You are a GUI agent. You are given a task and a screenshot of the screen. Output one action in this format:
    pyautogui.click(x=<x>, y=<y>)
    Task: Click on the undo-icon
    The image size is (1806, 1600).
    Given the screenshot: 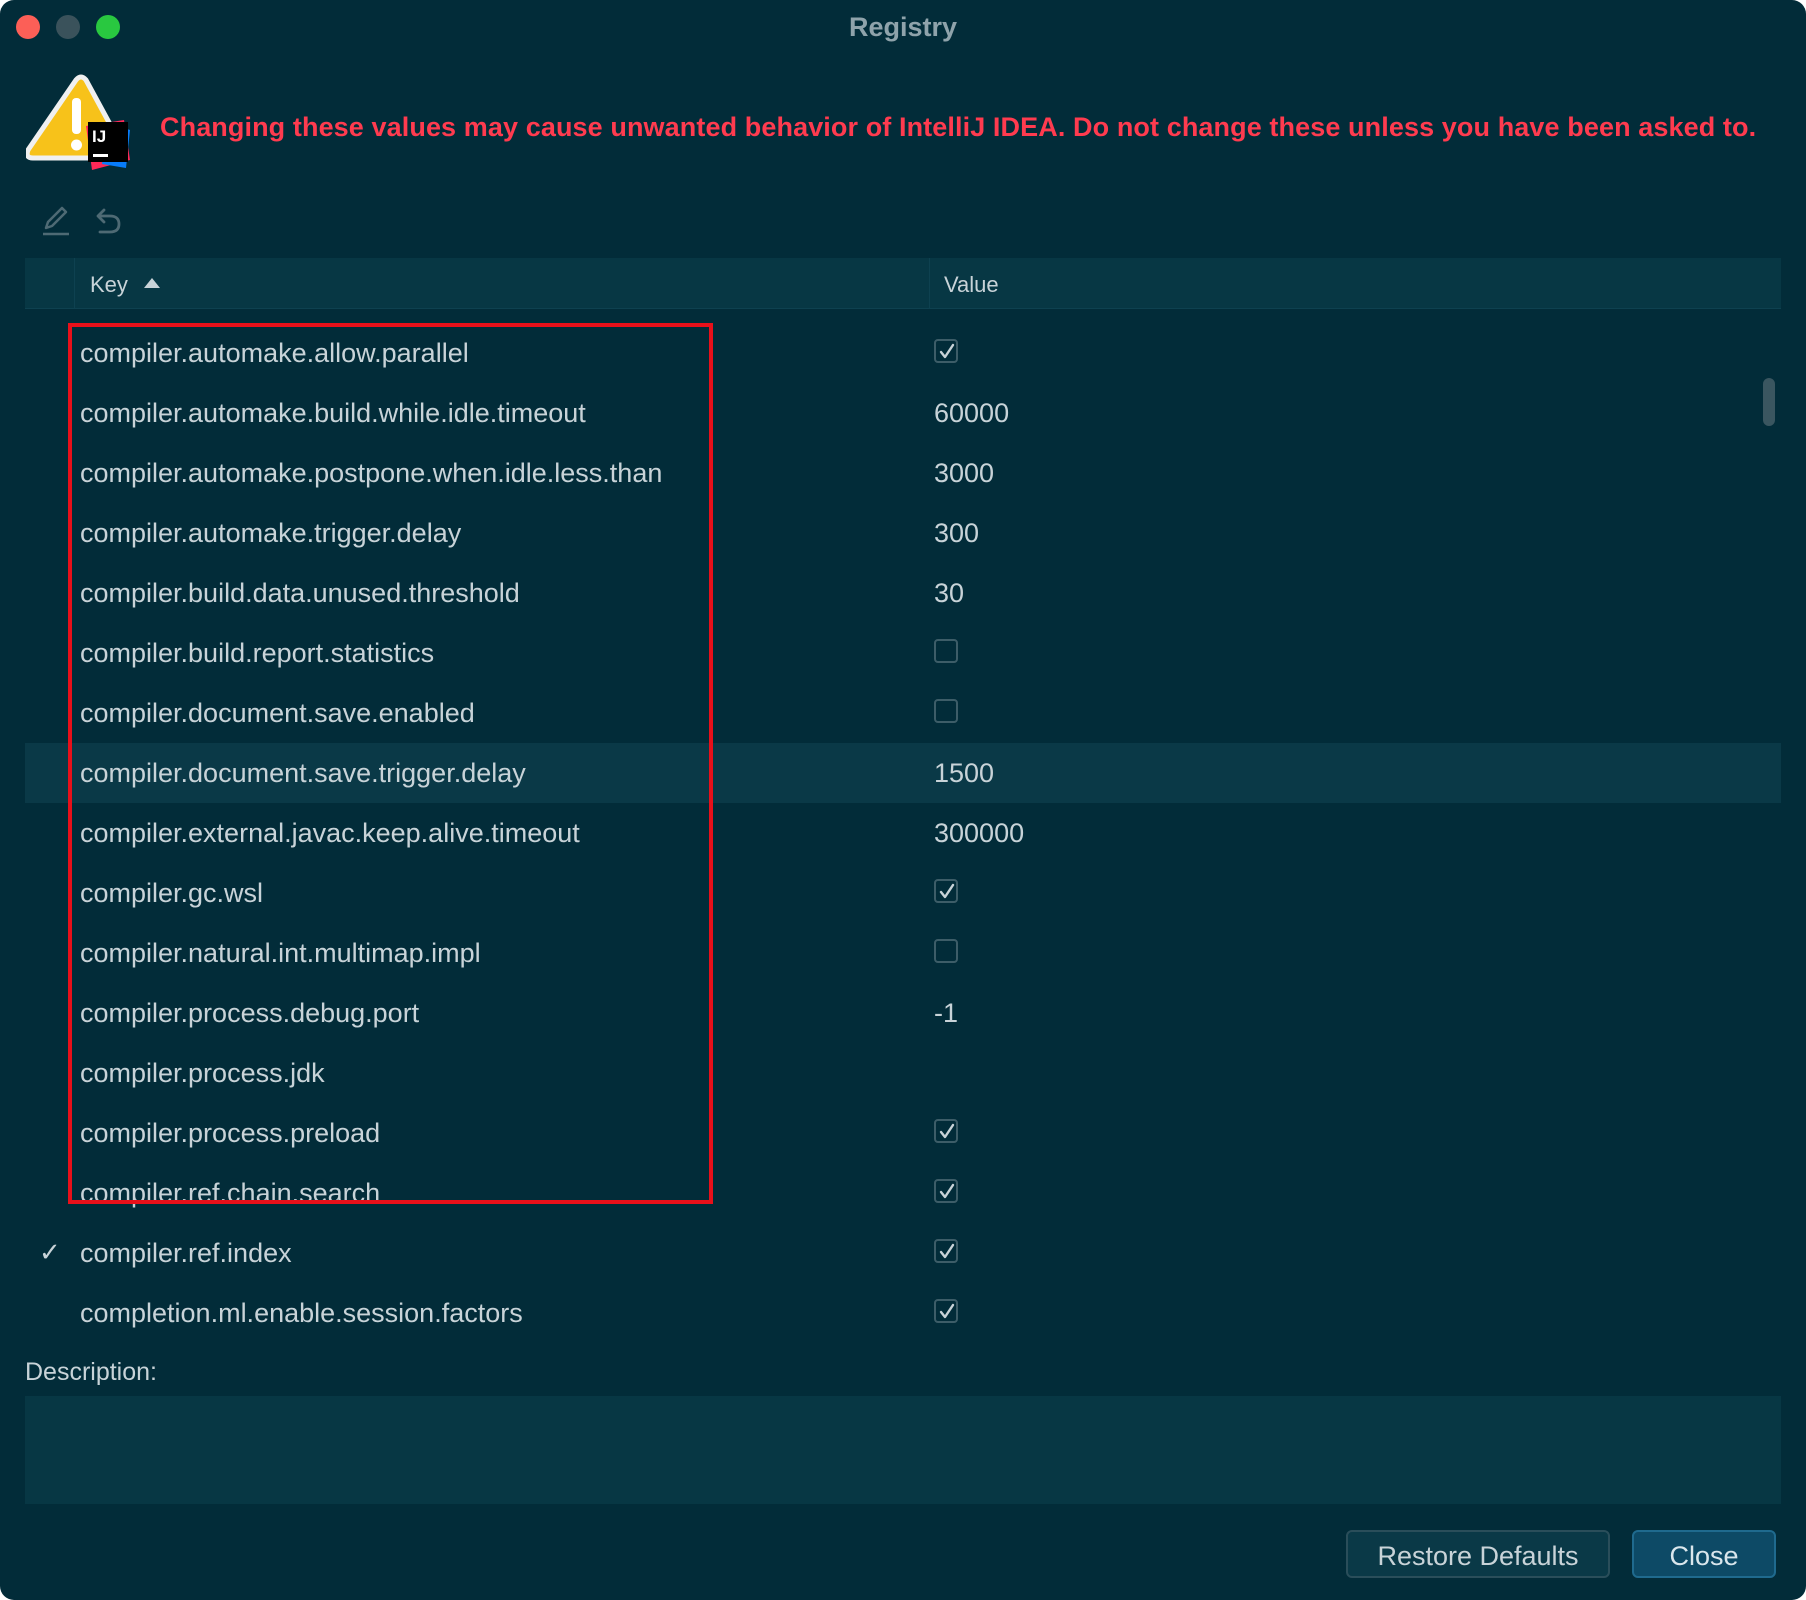 What is the action you would take?
    pyautogui.click(x=108, y=220)
    